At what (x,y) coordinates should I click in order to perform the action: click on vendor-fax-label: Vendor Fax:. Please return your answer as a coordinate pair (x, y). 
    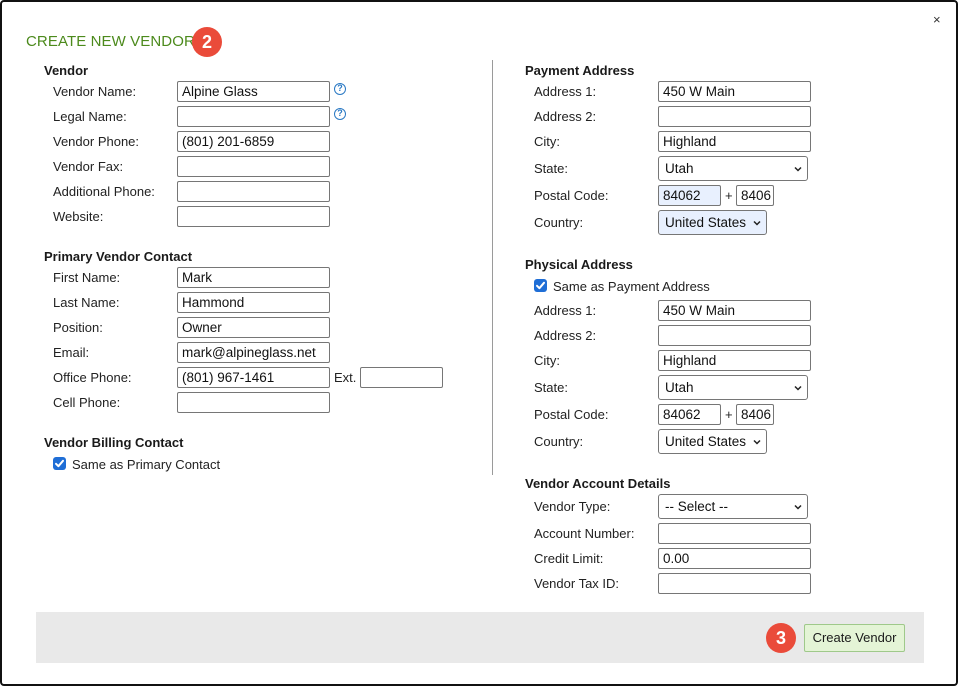
    Looking at the image, I should click on (88, 166).